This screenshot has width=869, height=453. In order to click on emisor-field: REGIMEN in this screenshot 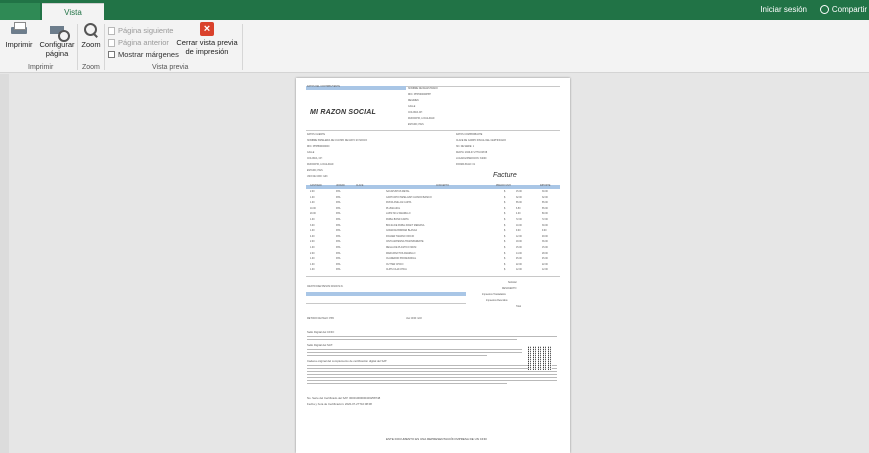, I will do `click(413, 101)`.